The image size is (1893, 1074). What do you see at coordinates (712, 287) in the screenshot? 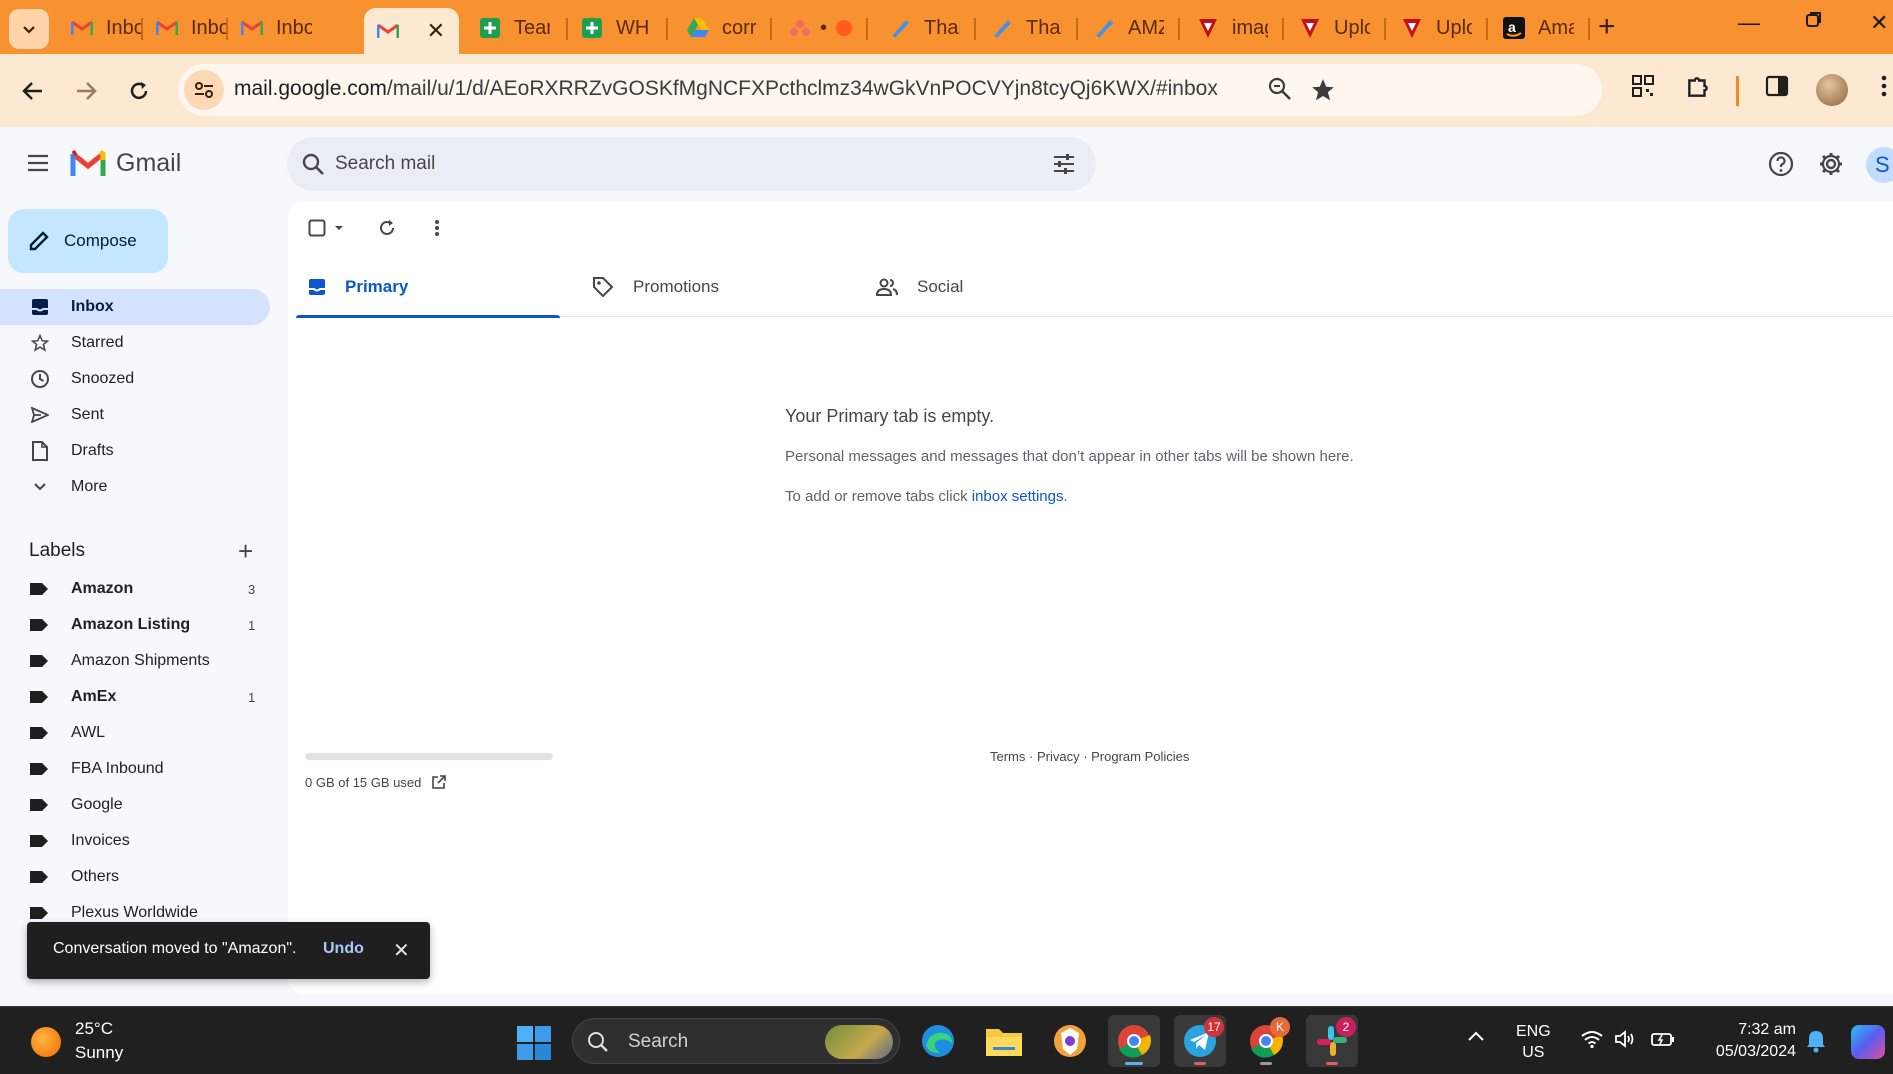
I see `tab-promotions: Promotions` at bounding box center [712, 287].